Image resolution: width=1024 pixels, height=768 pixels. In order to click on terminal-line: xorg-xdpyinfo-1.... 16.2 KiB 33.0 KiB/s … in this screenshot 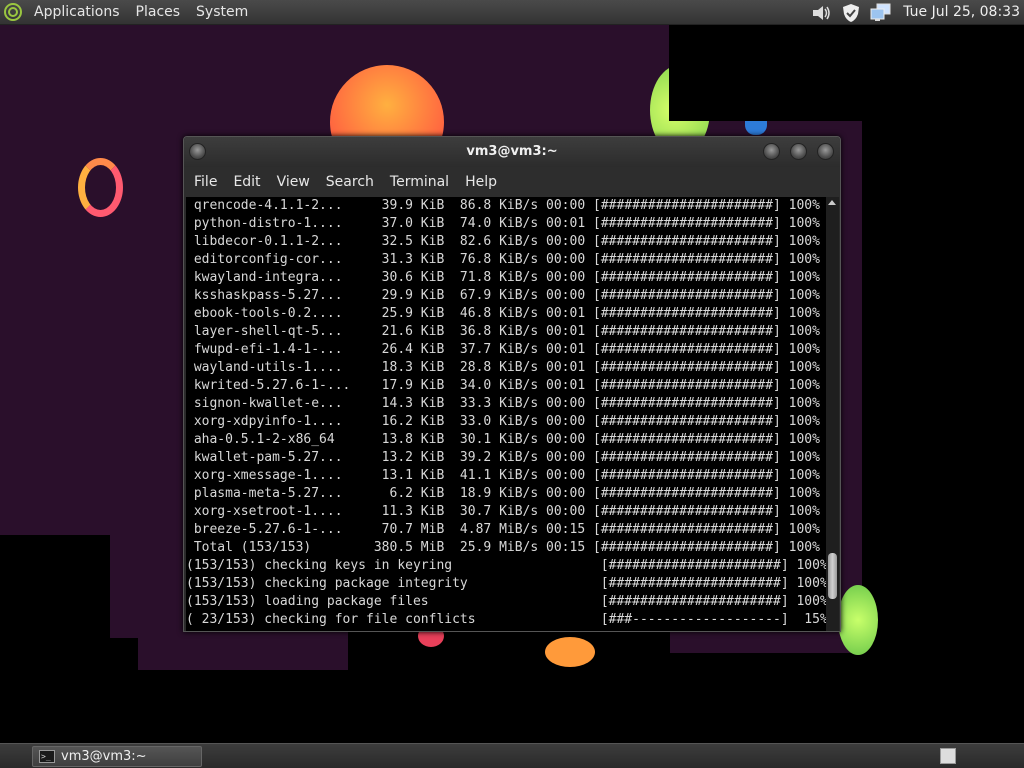, I will do `click(503, 421)`.